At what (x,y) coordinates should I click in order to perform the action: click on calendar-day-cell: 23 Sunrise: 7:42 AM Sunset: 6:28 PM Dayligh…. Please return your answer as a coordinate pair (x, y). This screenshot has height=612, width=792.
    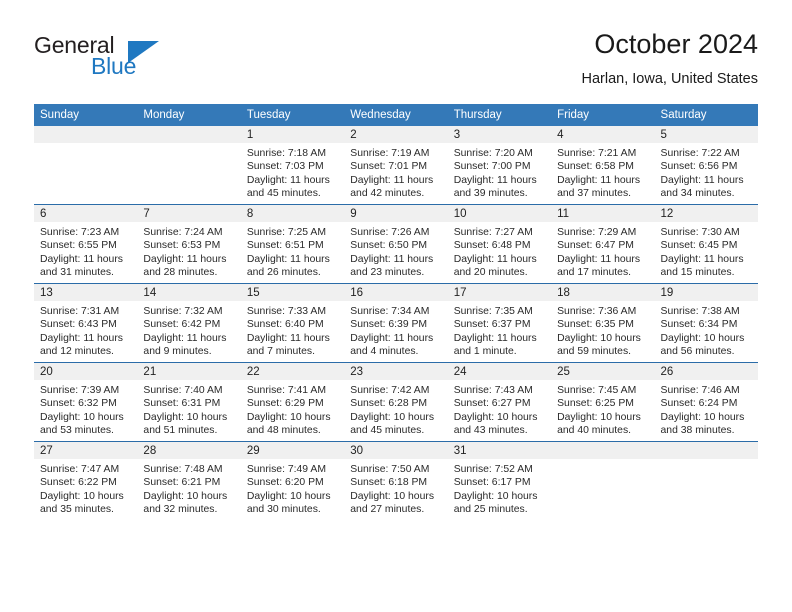
    Looking at the image, I should click on (396, 402).